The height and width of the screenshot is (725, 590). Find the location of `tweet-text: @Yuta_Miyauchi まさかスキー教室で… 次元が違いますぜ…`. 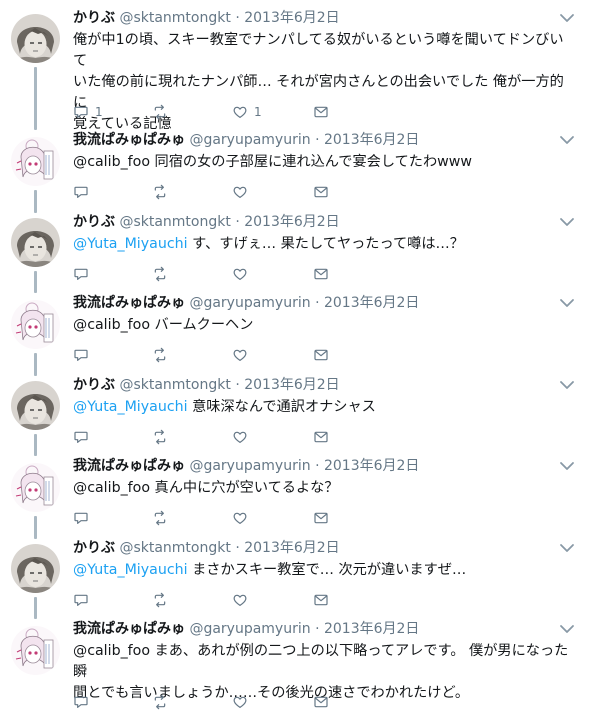

tweet-text: @Yuta_Miyauchi まさかスキー教室で… 次元が違いますぜ… is located at coordinates (323, 570).